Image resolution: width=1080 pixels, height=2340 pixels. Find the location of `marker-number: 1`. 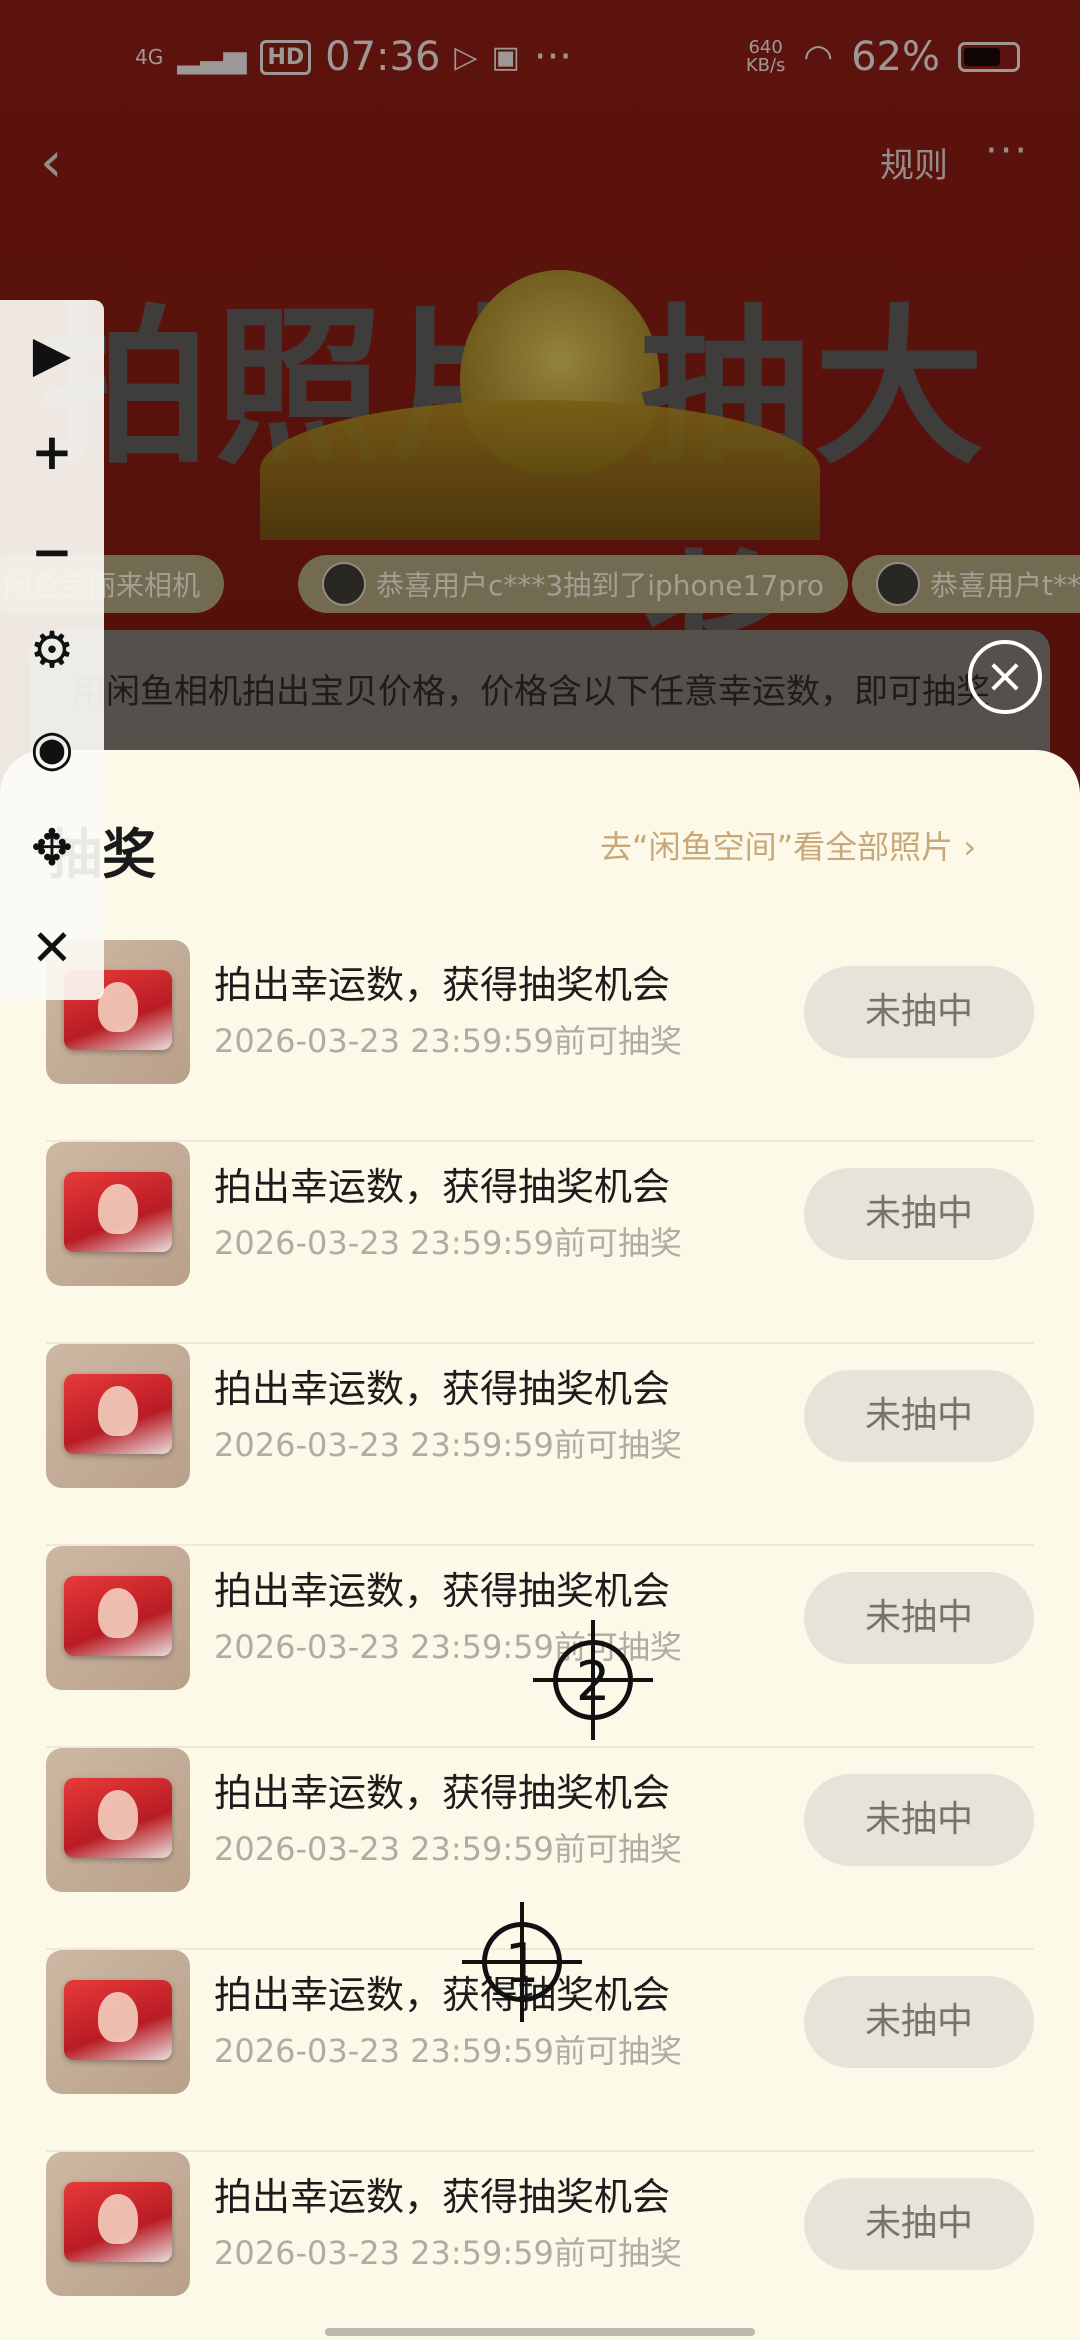

marker-number: 1 is located at coordinates (522, 1963).